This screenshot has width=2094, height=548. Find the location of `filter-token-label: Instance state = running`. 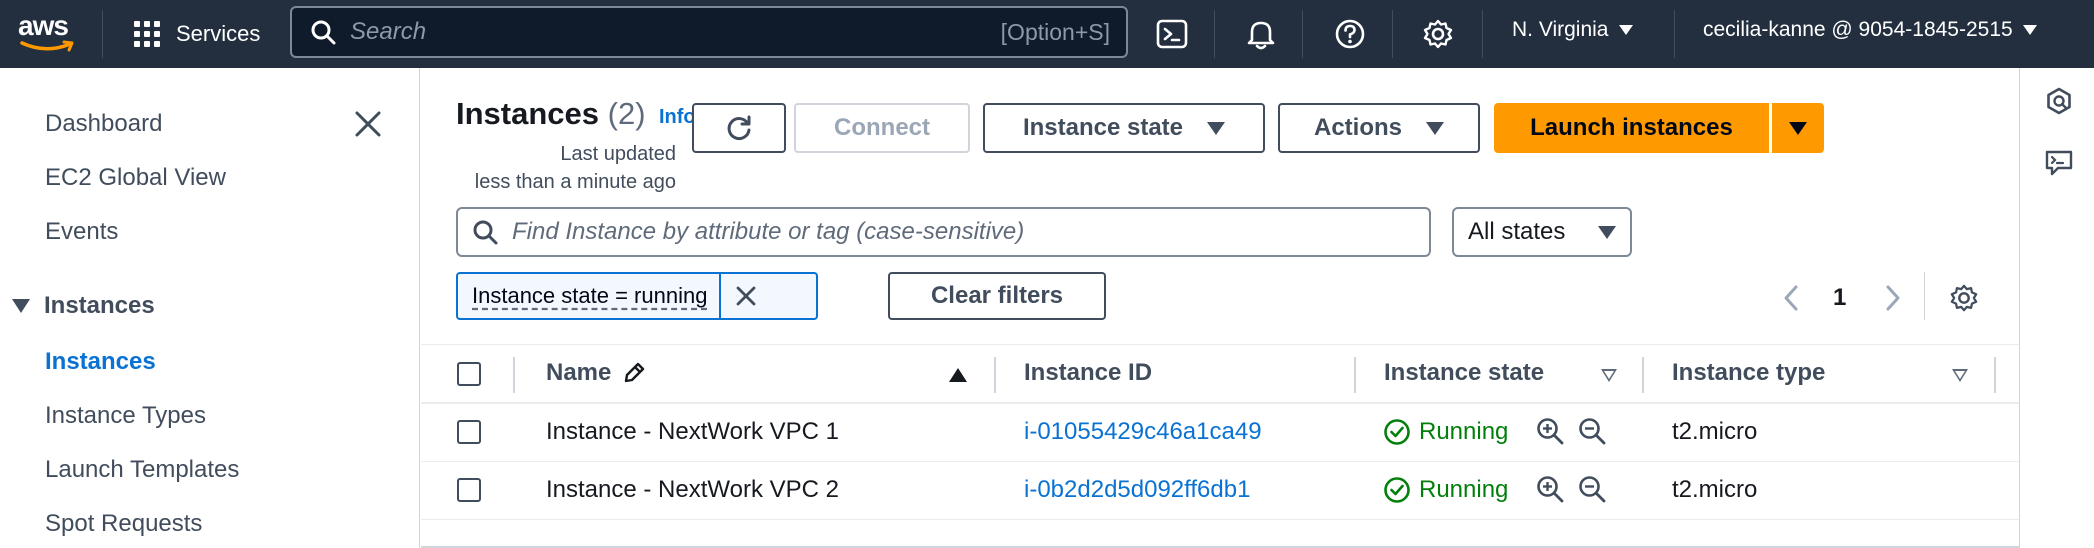

filter-token-label: Instance state = running is located at coordinates (588, 296).